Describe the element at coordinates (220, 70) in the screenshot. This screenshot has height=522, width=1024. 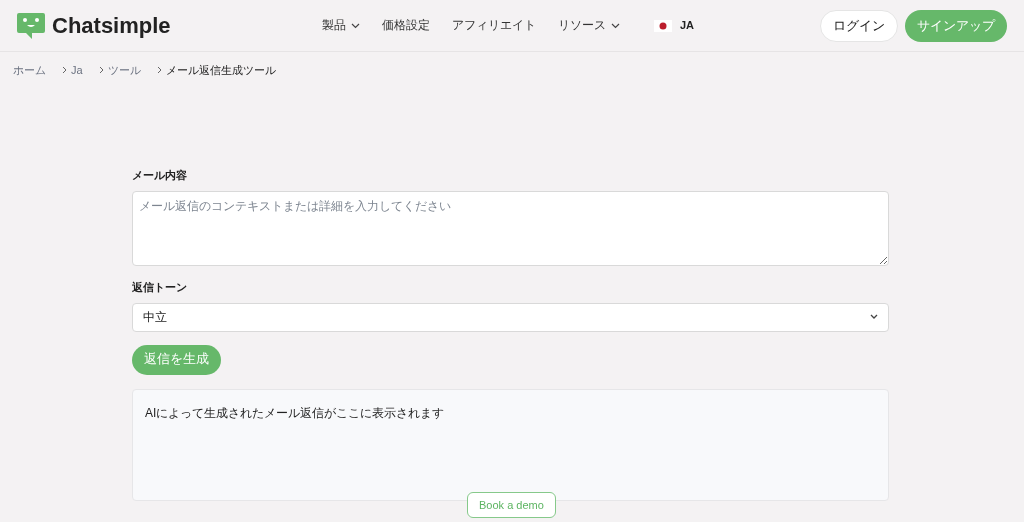
I see `breadcrumb-current: メール返信生成ツール` at that location.